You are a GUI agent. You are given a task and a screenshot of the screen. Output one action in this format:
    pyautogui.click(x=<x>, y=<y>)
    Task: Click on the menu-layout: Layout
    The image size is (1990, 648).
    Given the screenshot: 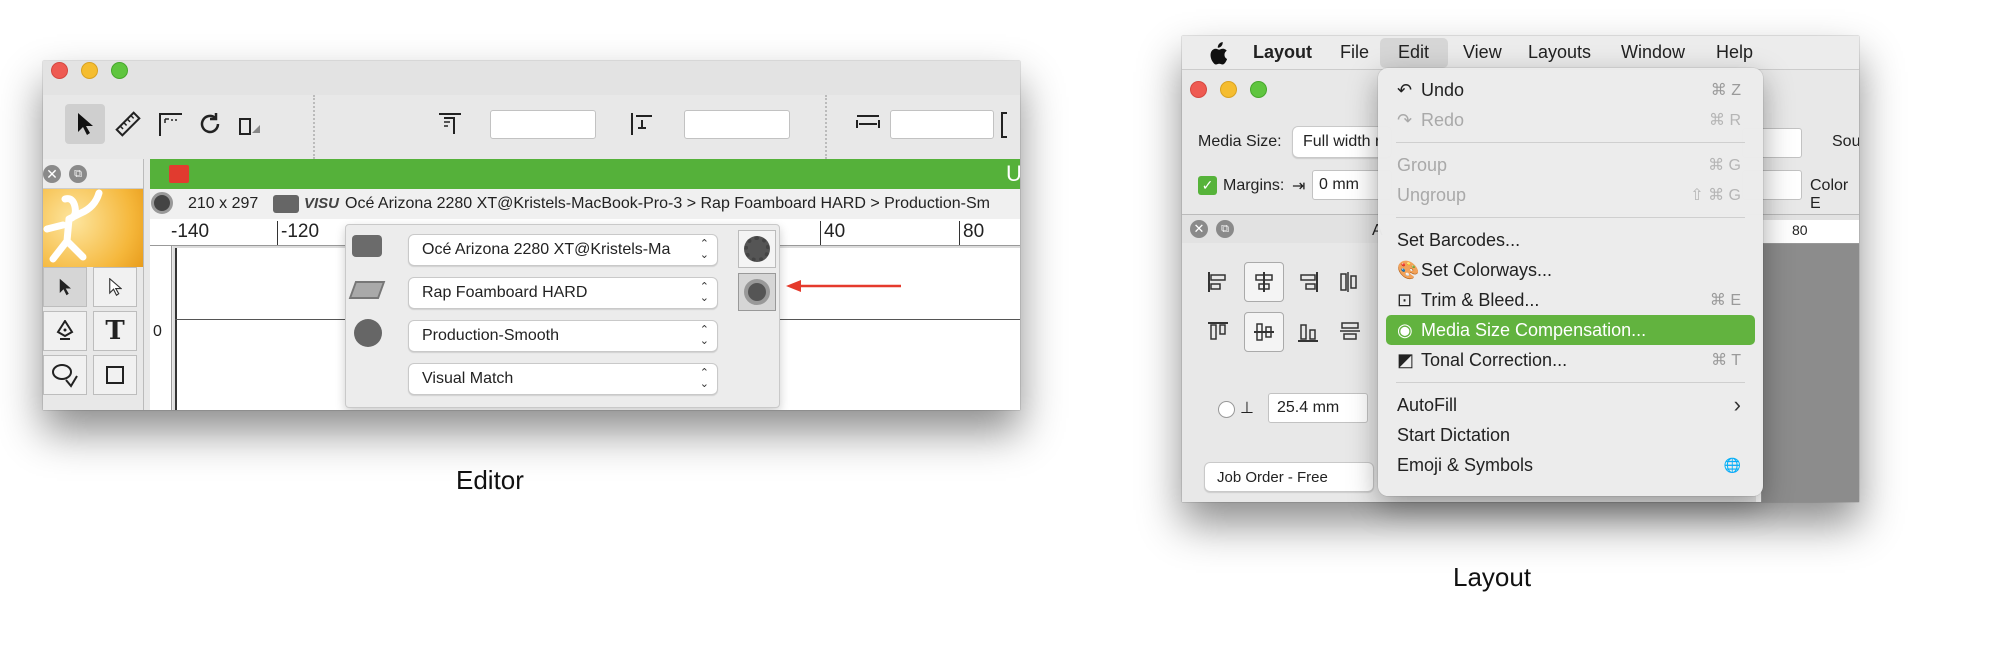 What is the action you would take?
    pyautogui.click(x=1282, y=52)
    